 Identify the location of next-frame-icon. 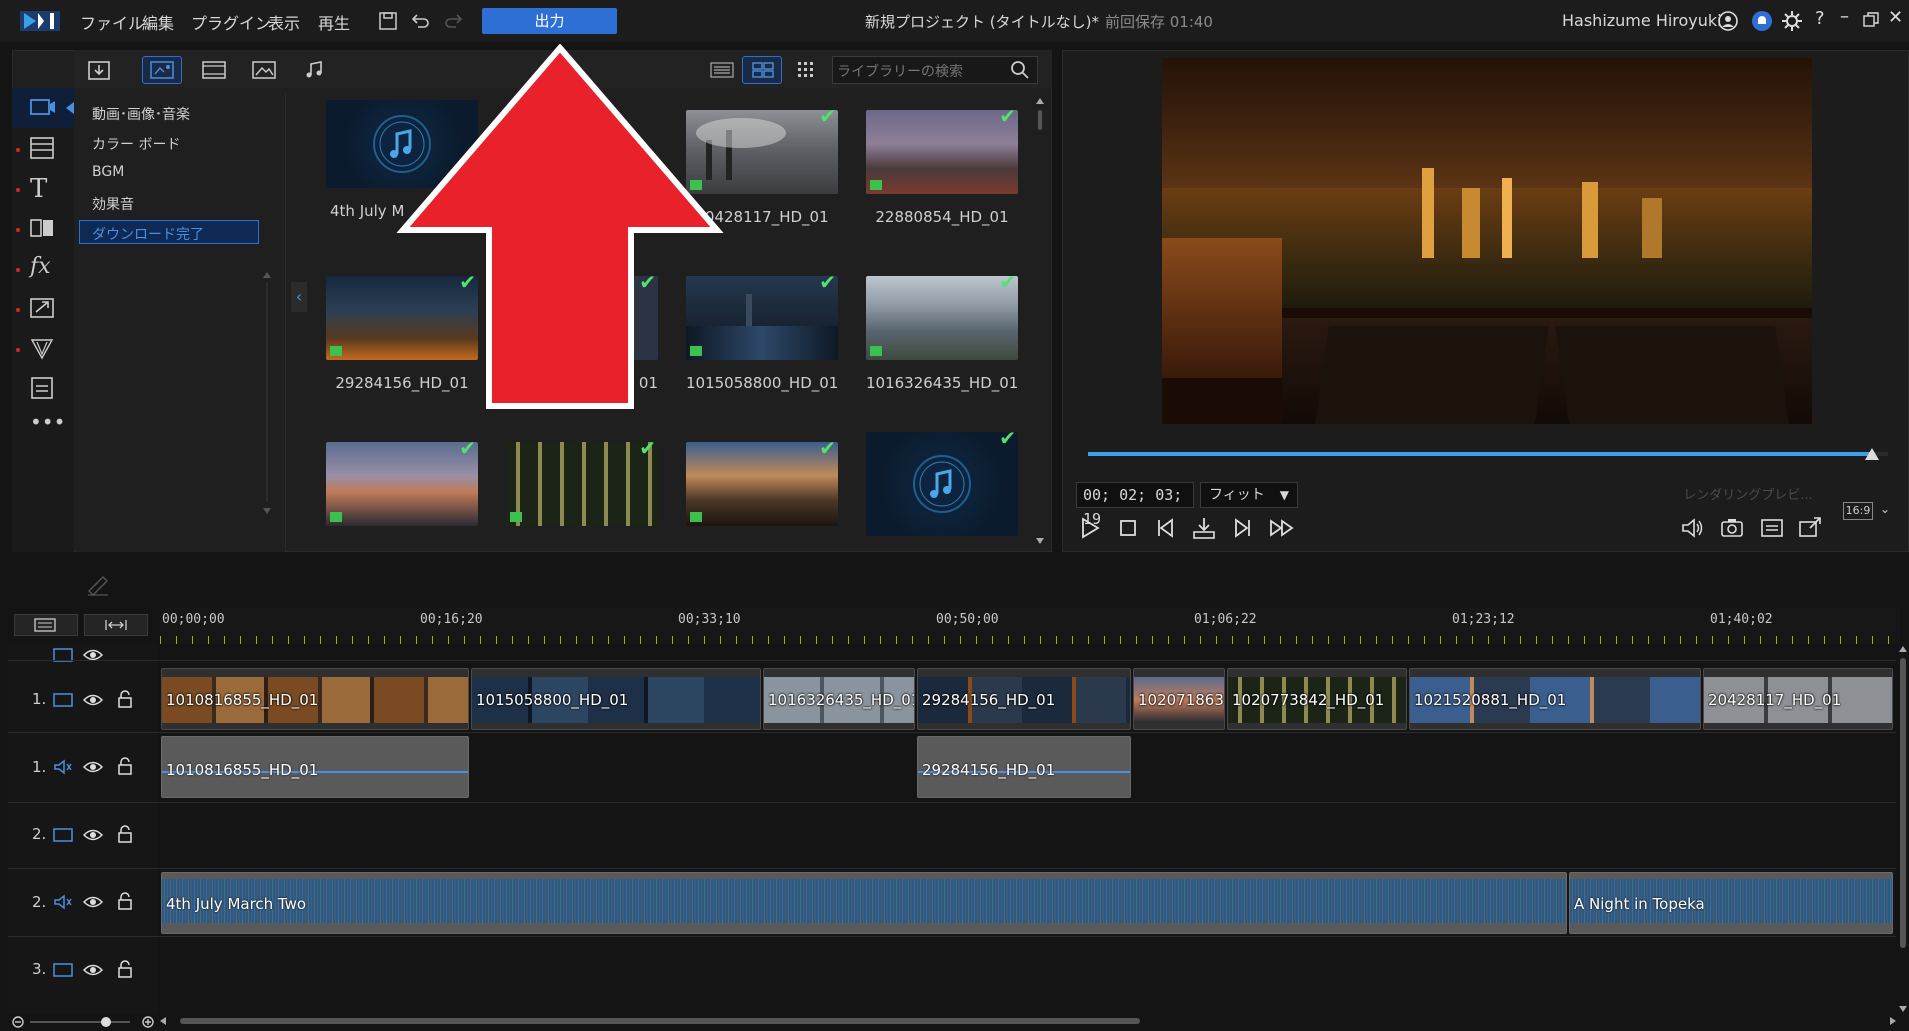
(1242, 528).